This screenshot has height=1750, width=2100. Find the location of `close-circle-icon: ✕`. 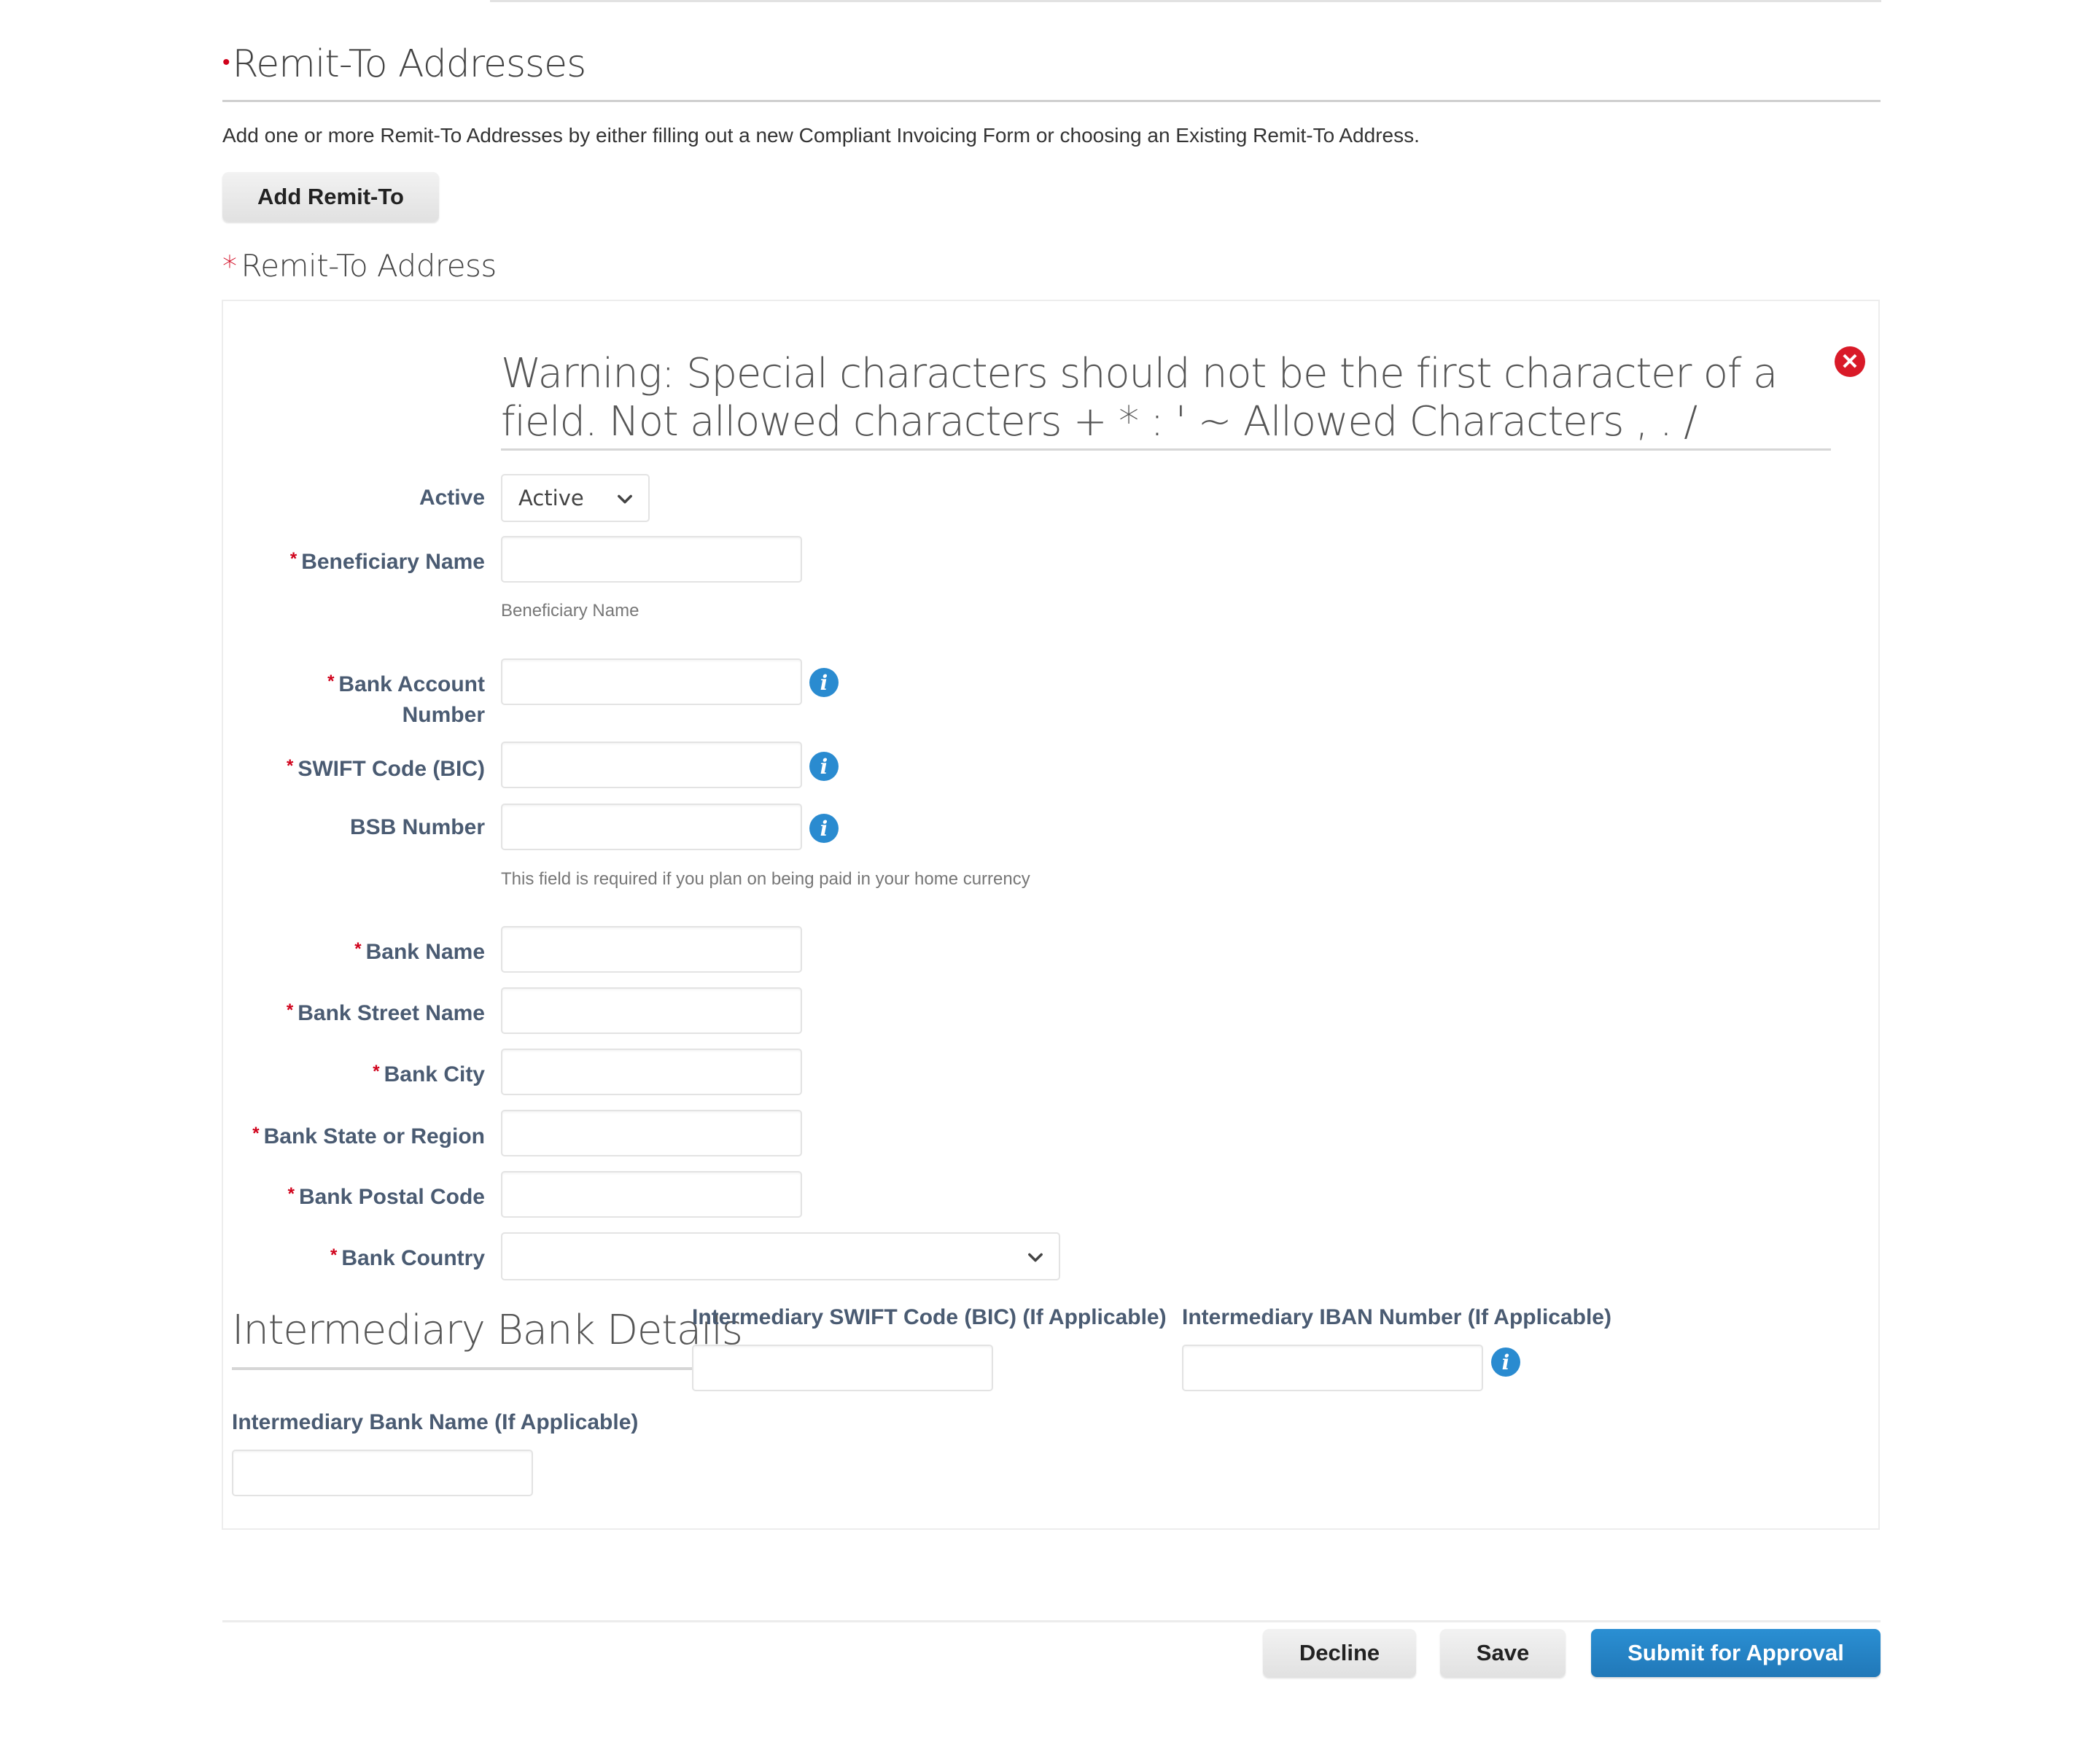

close-circle-icon: ✕ is located at coordinates (1850, 361).